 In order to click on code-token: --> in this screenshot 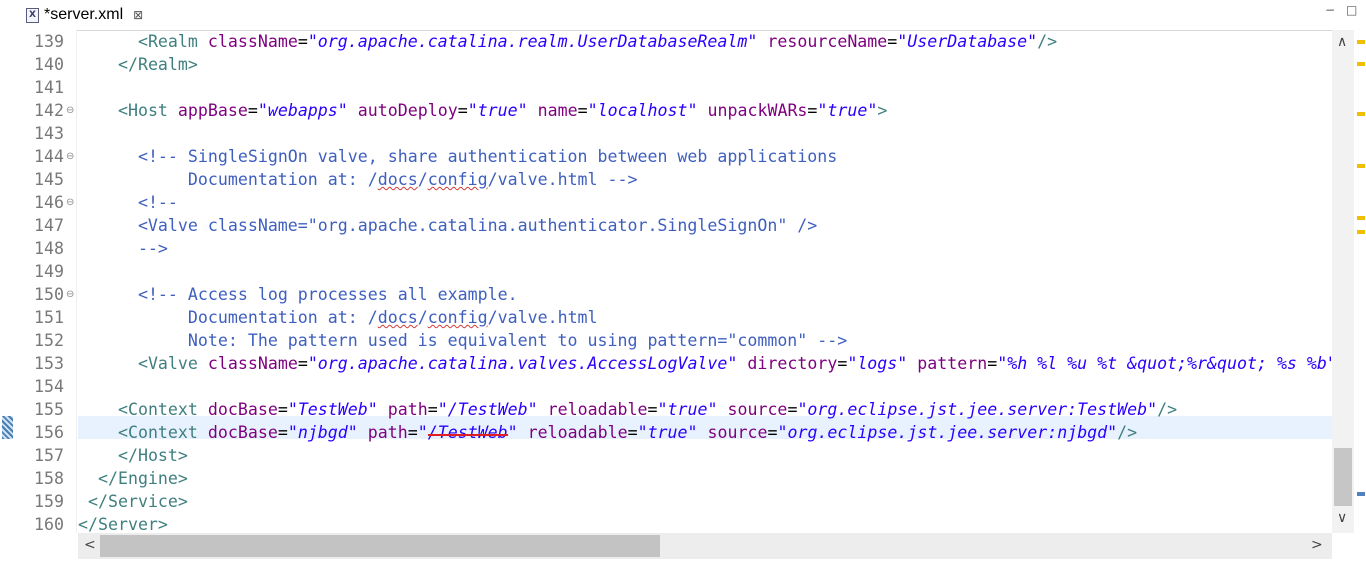, I will do `click(123, 248)`.